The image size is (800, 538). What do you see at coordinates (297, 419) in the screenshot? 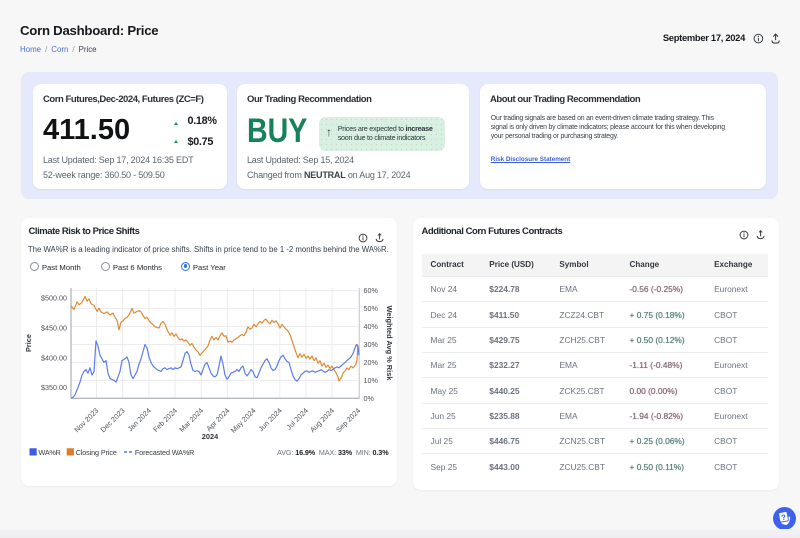
I see `svg-text: Jul 2024` at bounding box center [297, 419].